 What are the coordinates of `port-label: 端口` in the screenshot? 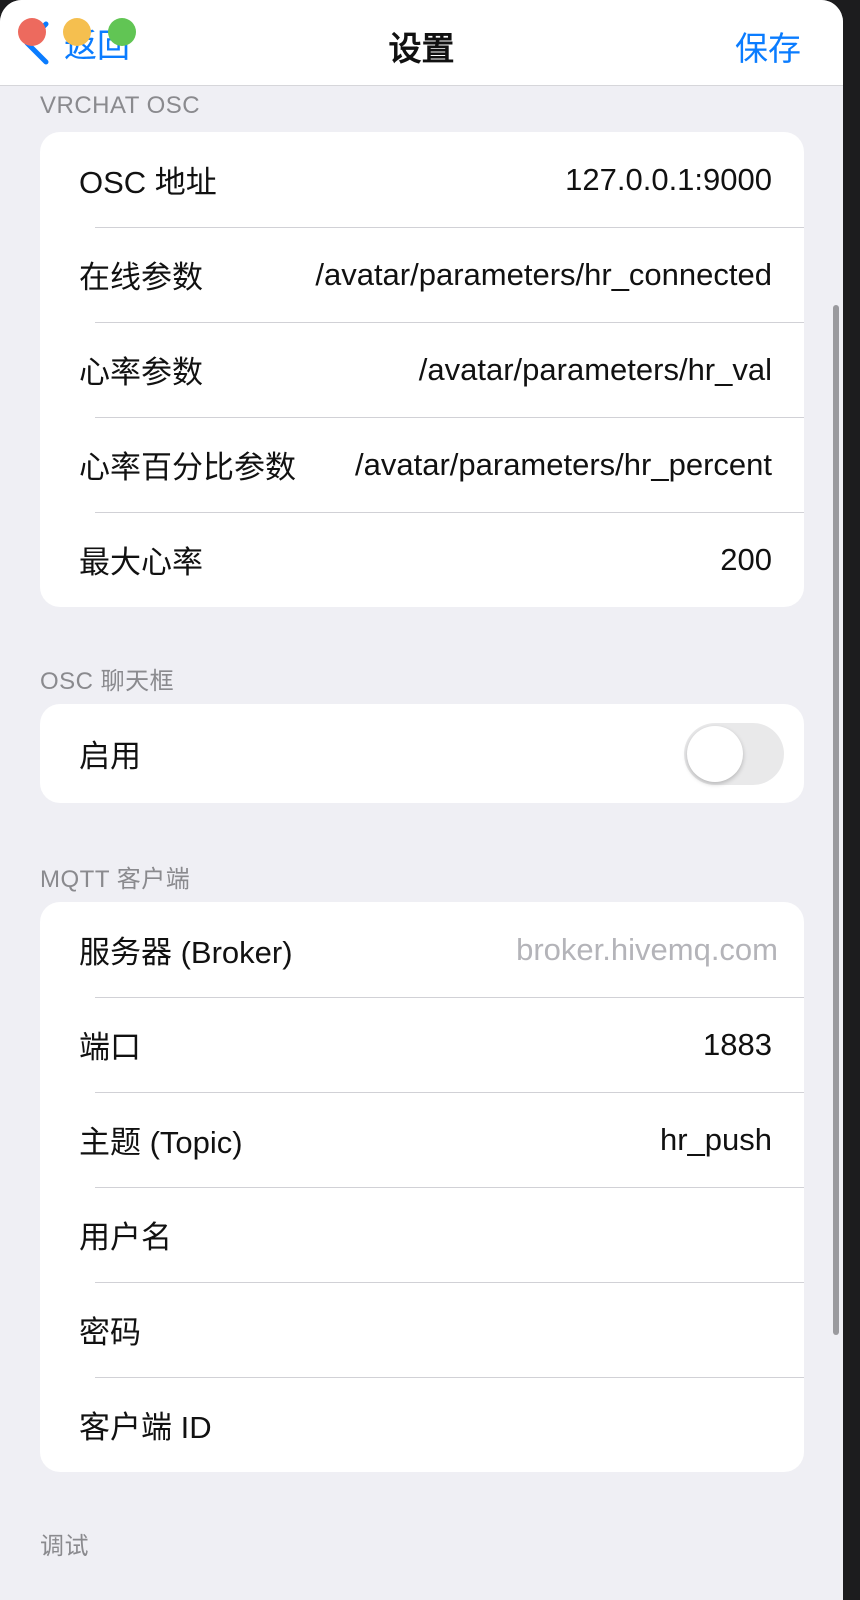 It's located at (110, 1047).